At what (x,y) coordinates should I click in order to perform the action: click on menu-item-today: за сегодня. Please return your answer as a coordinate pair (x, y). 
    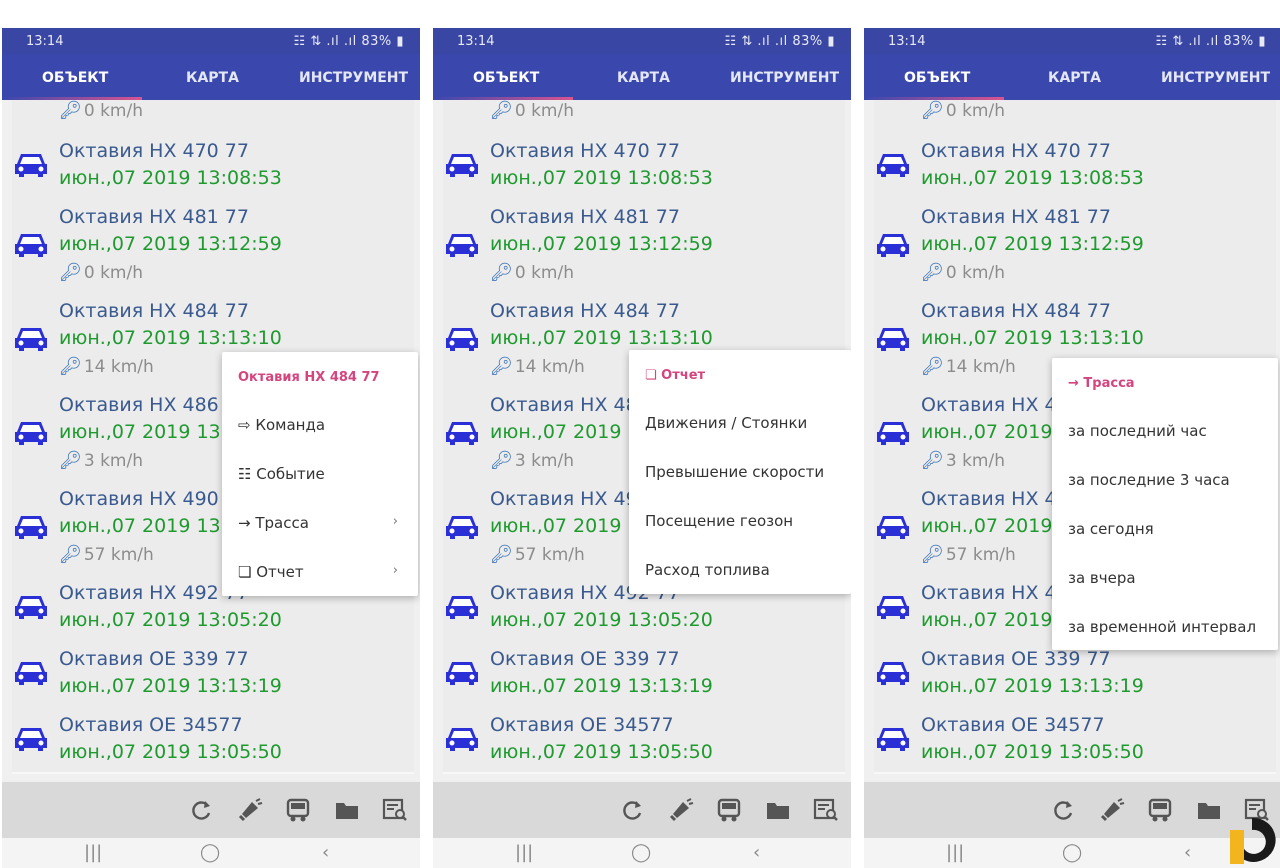
    Looking at the image, I should click on (1111, 529).